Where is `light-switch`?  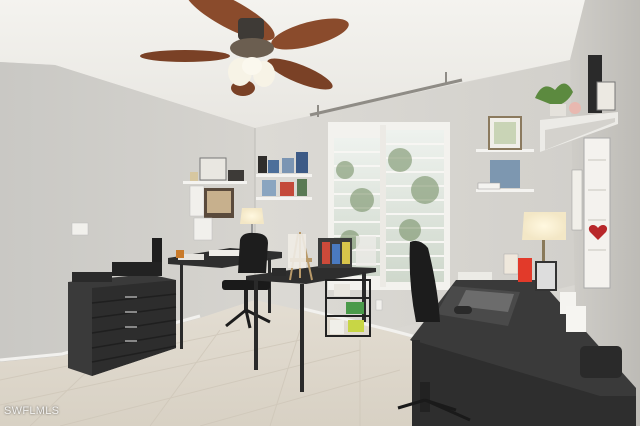 light-switch is located at coordinates (80, 229).